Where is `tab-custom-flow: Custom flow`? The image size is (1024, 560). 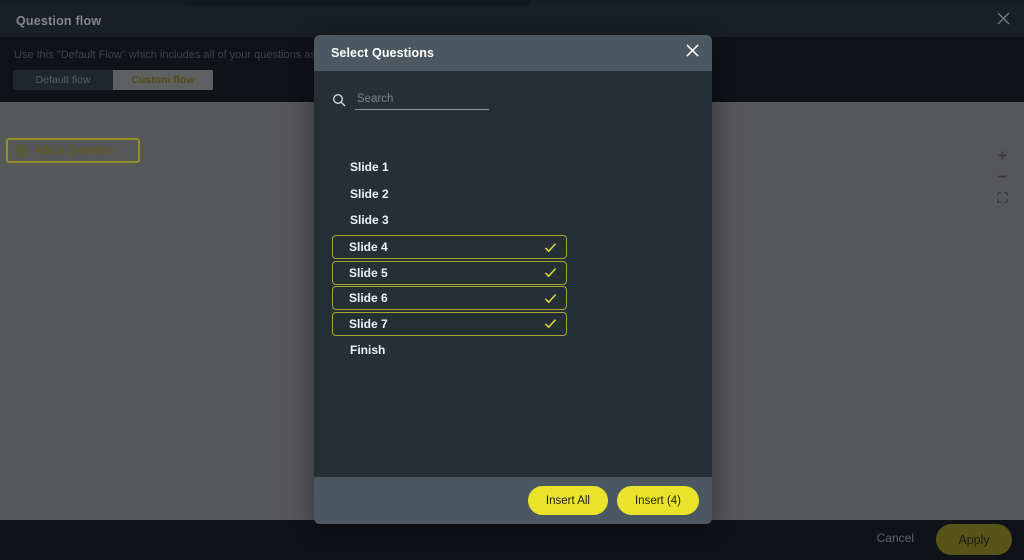
tab-custom-flow: Custom flow is located at coordinates (163, 80).